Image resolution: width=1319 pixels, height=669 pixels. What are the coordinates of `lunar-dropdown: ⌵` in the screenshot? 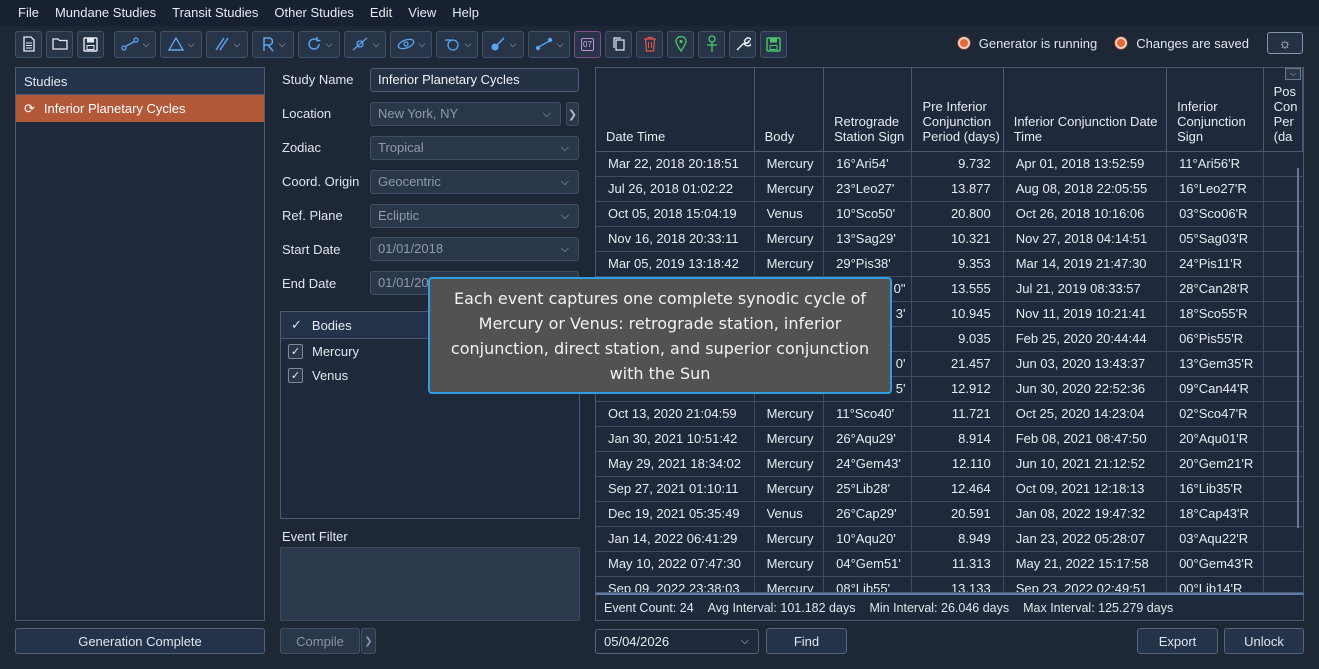 It's located at (457, 44).